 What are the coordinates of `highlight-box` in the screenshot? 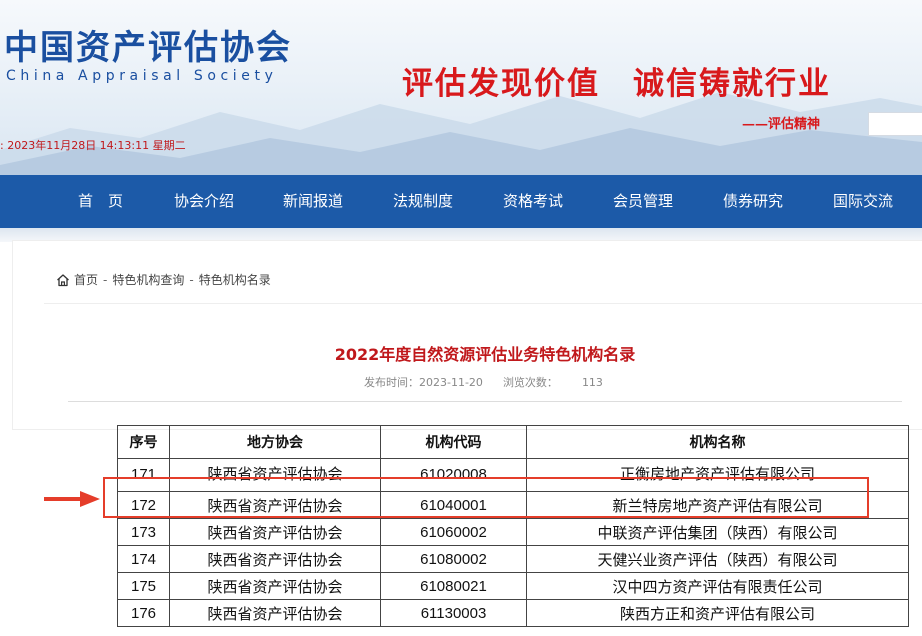 It's located at (486, 497).